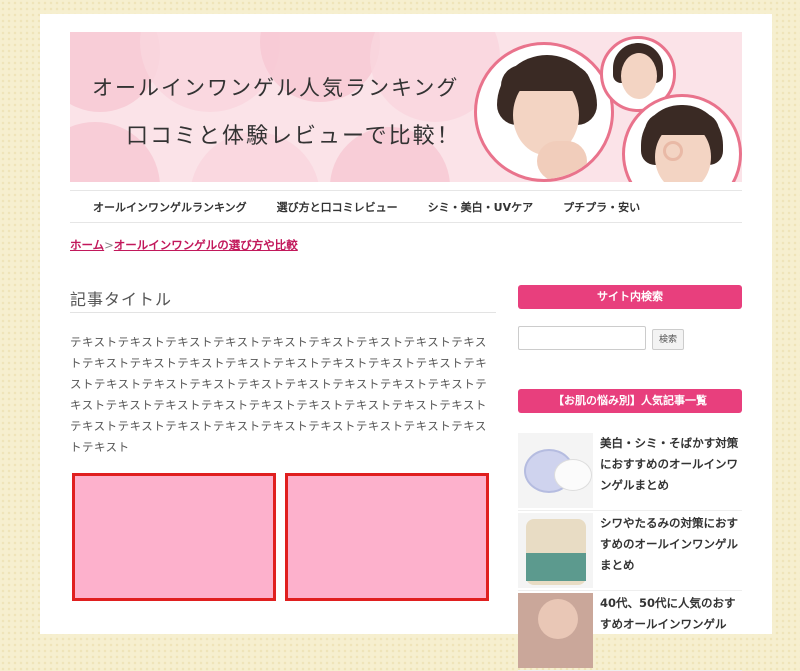 The width and height of the screenshot is (800, 671). I want to click on search-heading: サイト内検索, so click(630, 297).